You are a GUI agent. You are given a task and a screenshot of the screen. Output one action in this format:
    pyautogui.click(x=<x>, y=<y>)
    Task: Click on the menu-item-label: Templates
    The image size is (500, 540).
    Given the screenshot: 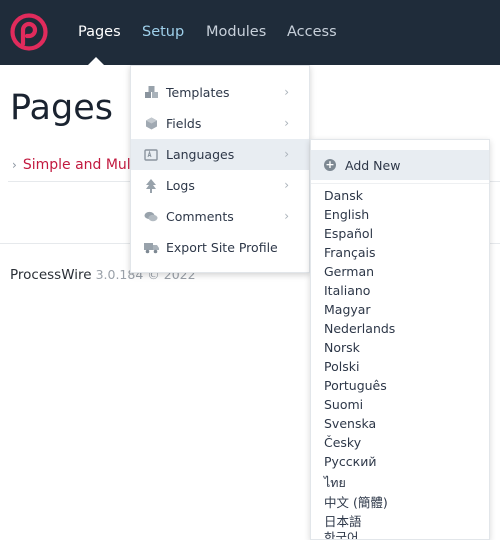 What is the action you would take?
    pyautogui.click(x=198, y=92)
    